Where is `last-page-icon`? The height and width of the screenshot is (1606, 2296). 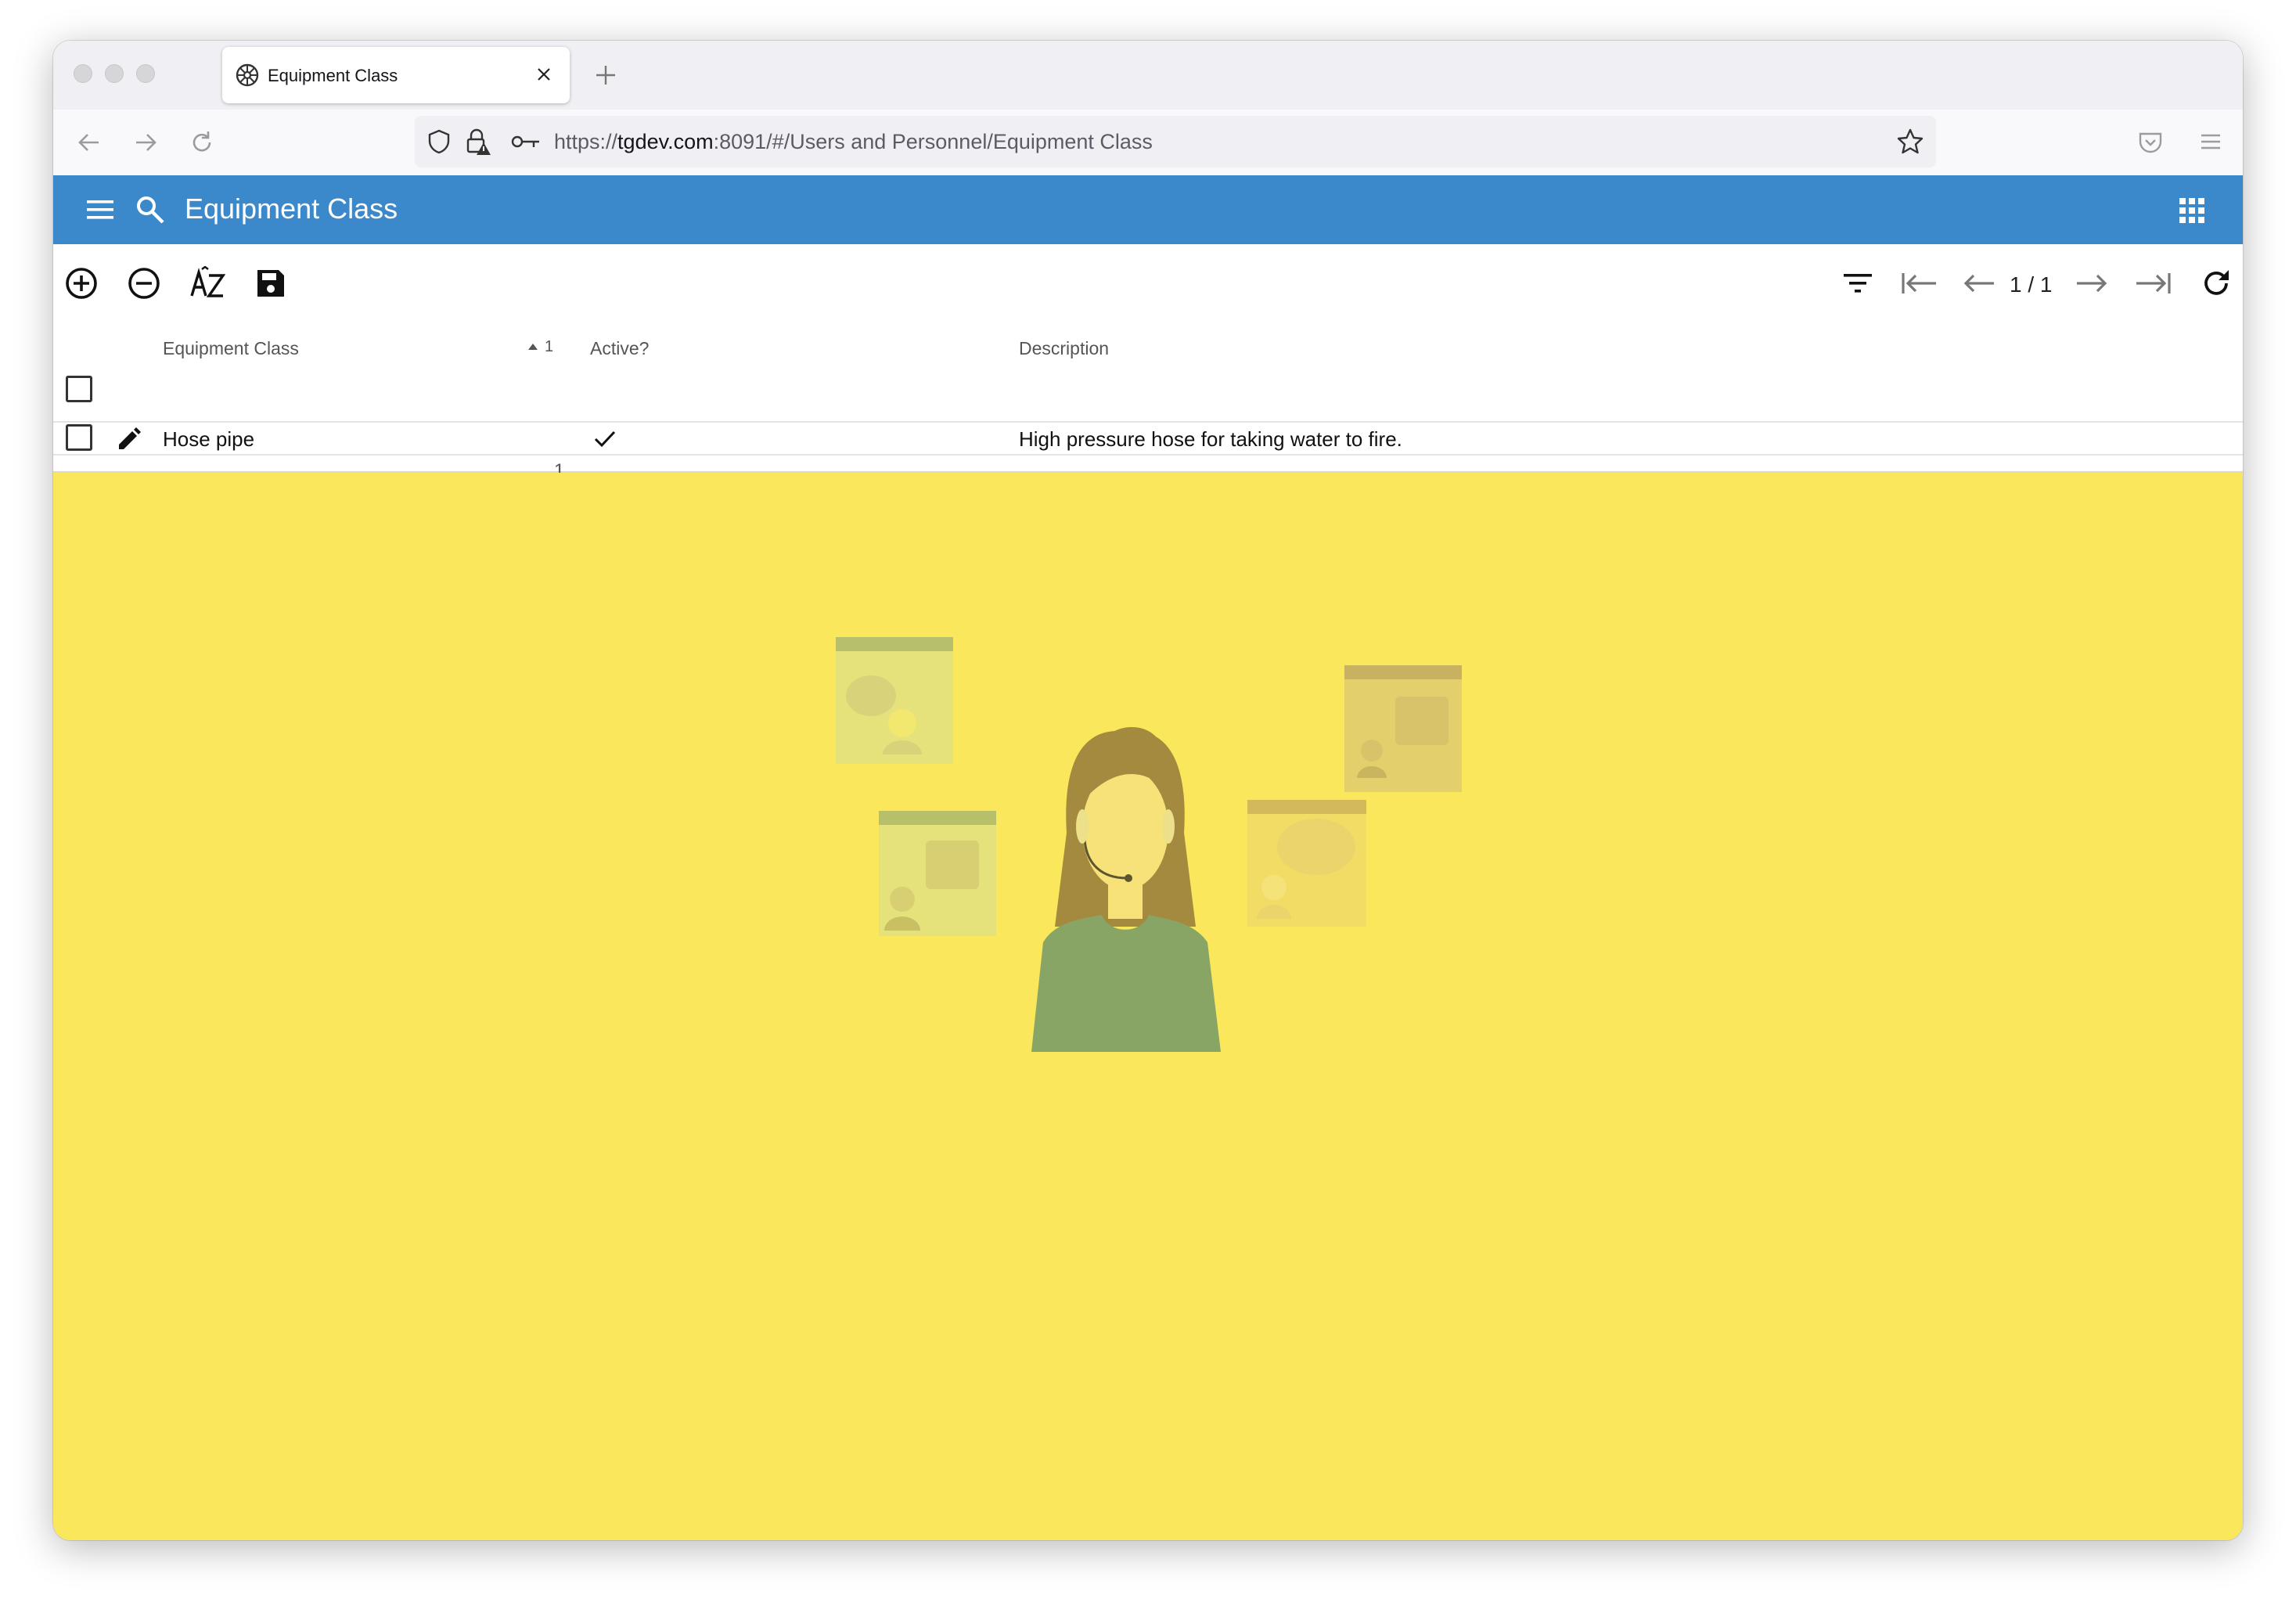 last-page-icon is located at coordinates (2153, 283).